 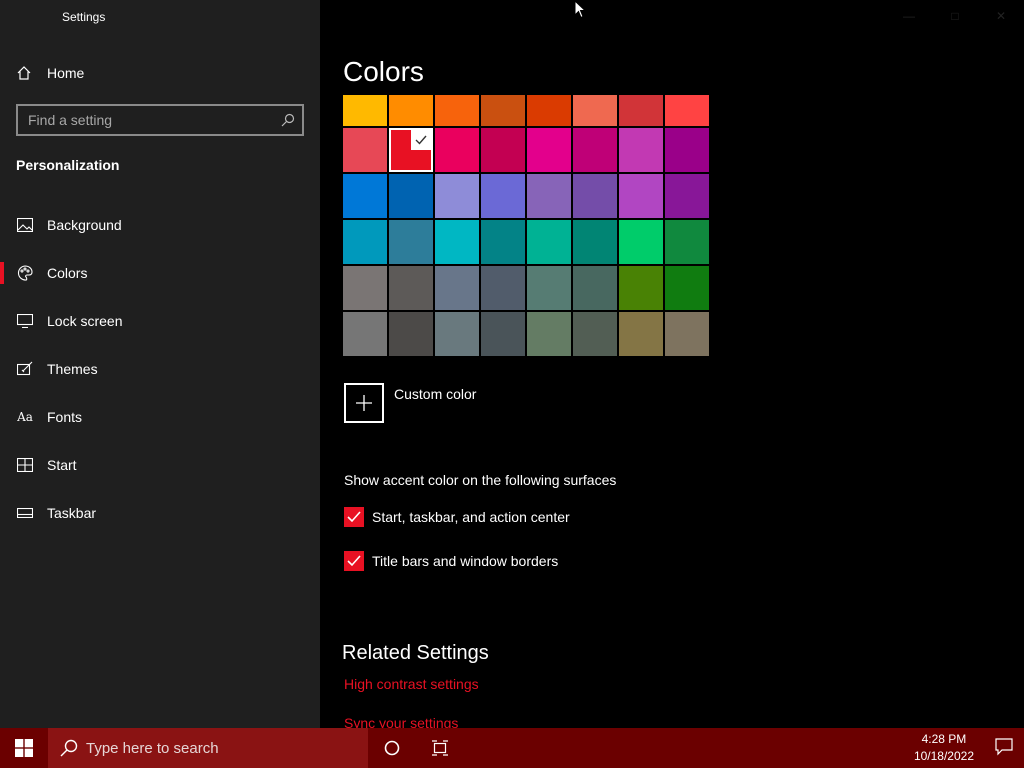 What do you see at coordinates (526, 225) in the screenshot?
I see `accent-color-grid` at bounding box center [526, 225].